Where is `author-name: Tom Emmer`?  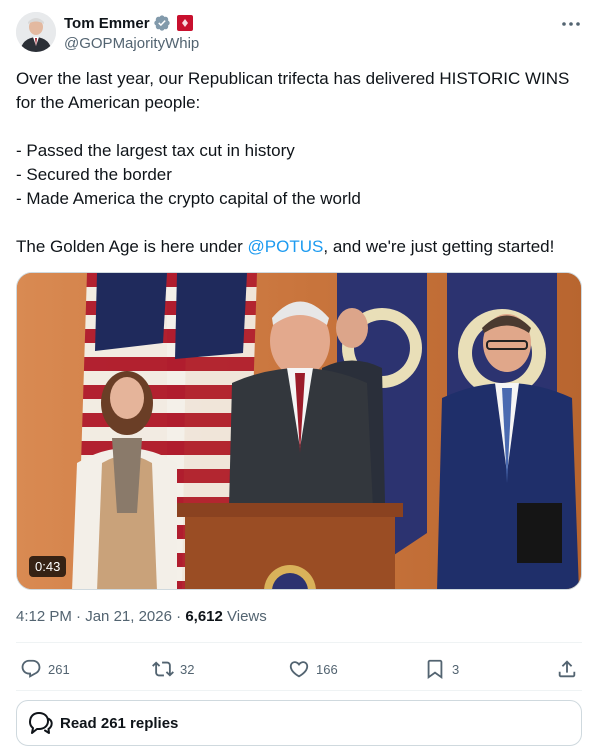 author-name: Tom Emmer is located at coordinates (107, 23).